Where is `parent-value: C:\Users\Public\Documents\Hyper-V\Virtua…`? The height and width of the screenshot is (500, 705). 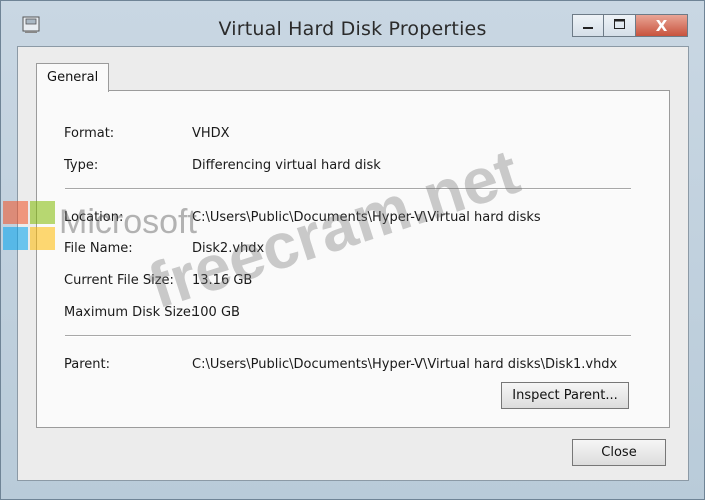
parent-value: C:\Users\Public\Documents\Hyper-V\Virtua… is located at coordinates (405, 364).